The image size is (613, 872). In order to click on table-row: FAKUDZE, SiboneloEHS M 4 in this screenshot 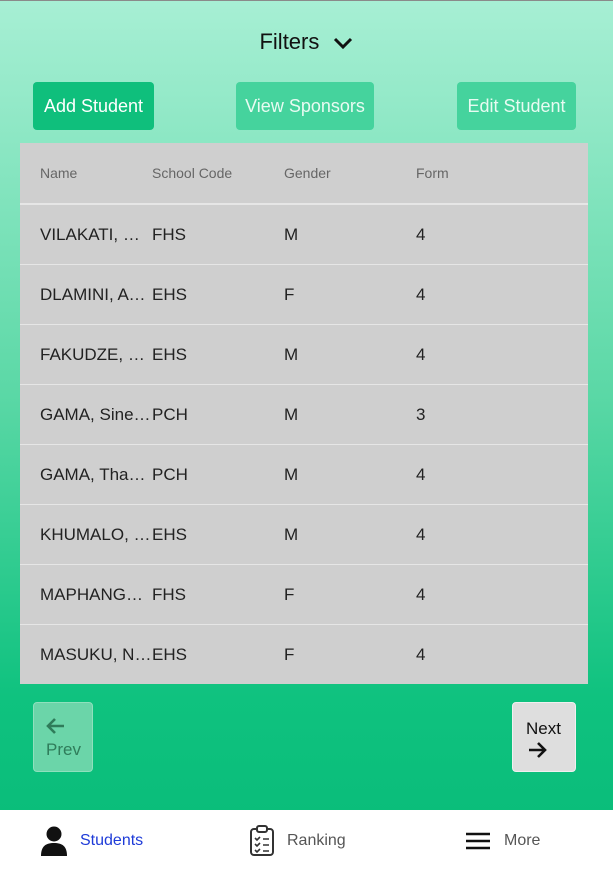, I will do `click(304, 355)`.